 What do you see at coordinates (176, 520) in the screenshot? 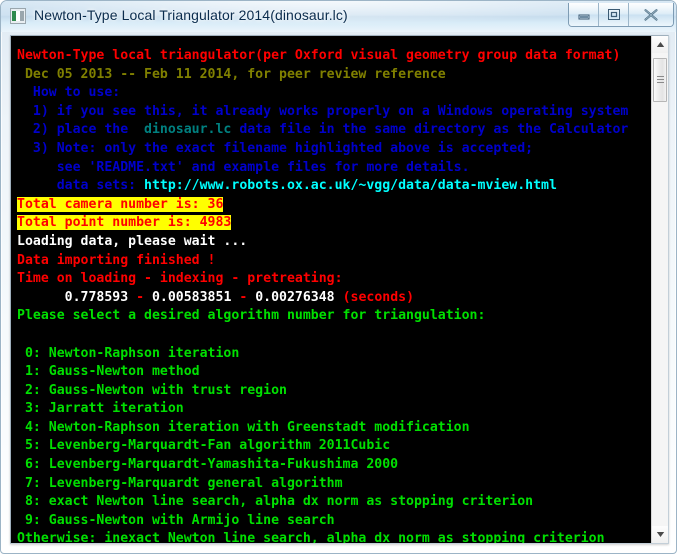
I see `console-run: 9: Gauss-Newton with Armijo line search` at bounding box center [176, 520].